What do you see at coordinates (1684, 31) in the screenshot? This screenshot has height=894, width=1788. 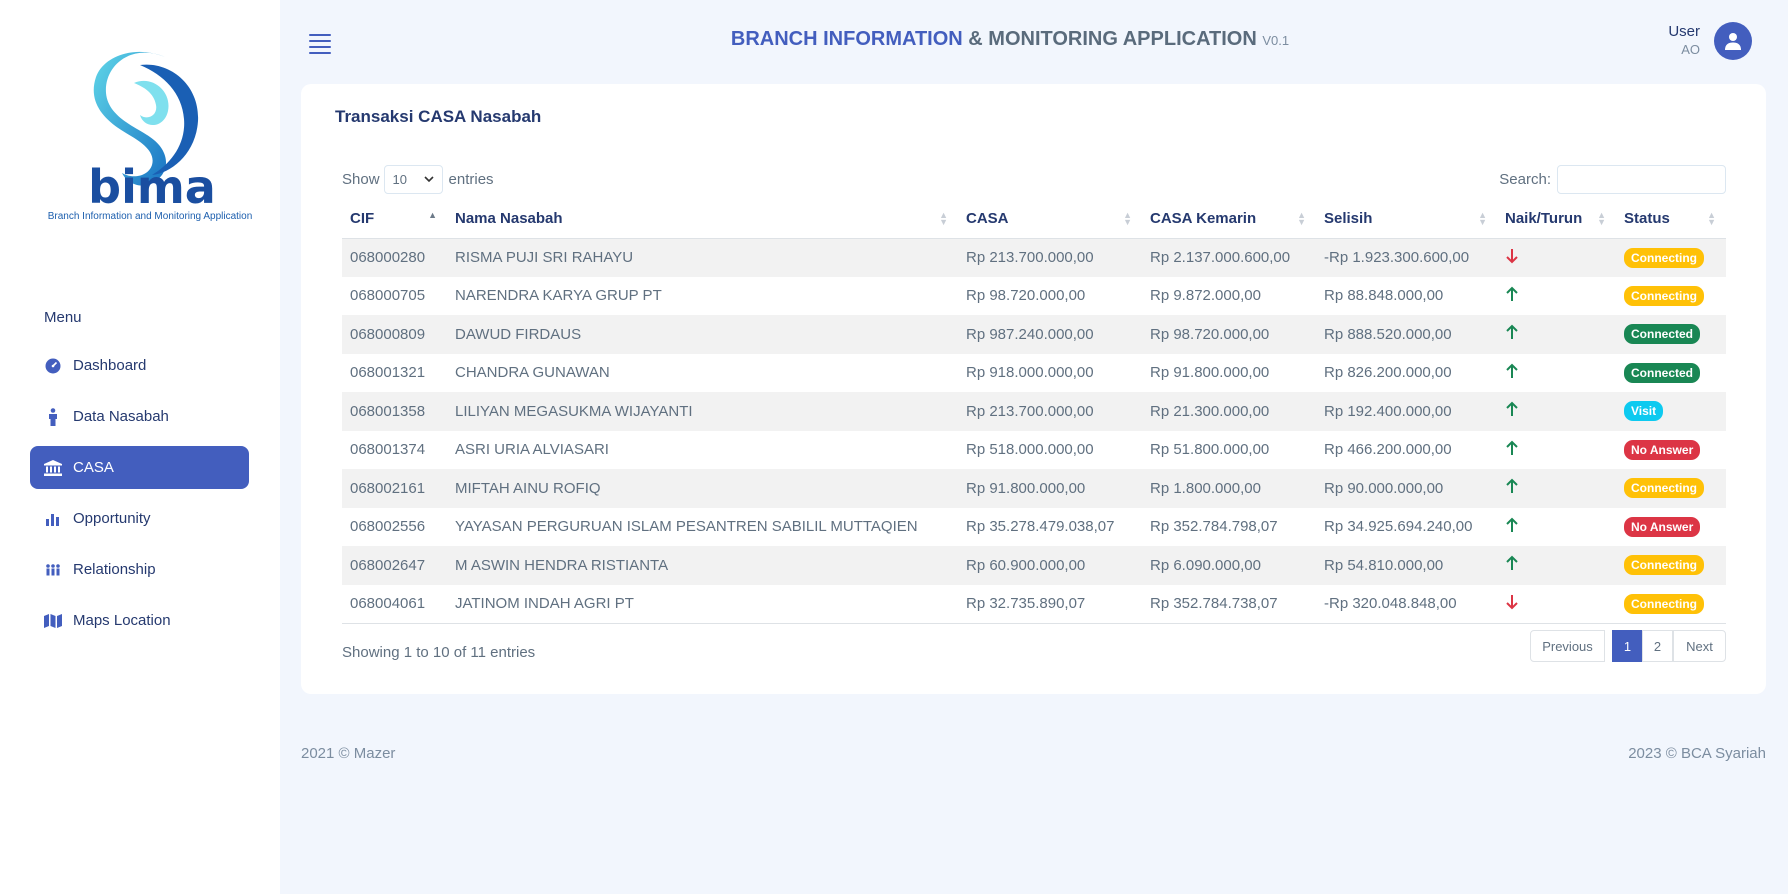 I see `user-name: User` at bounding box center [1684, 31].